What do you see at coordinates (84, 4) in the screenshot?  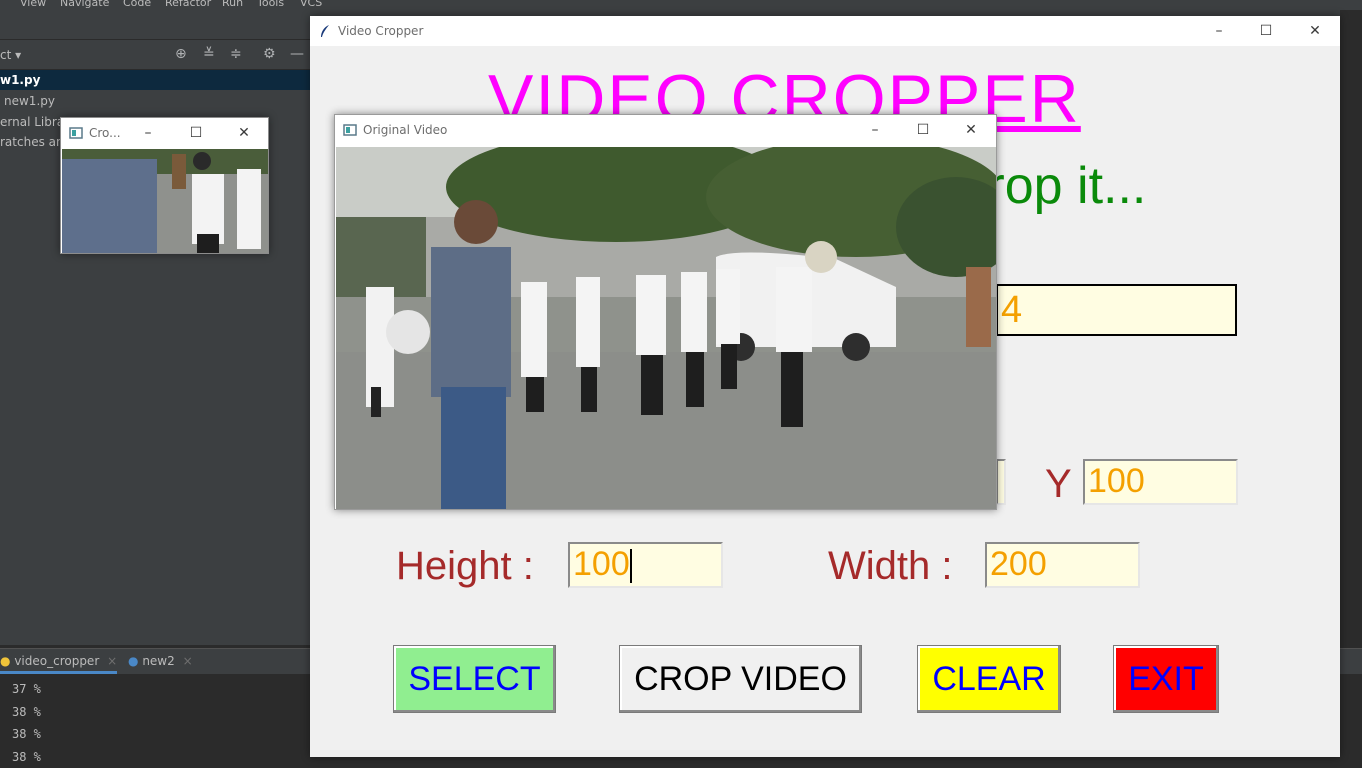 I see `menu-navigate: Navigate` at bounding box center [84, 4].